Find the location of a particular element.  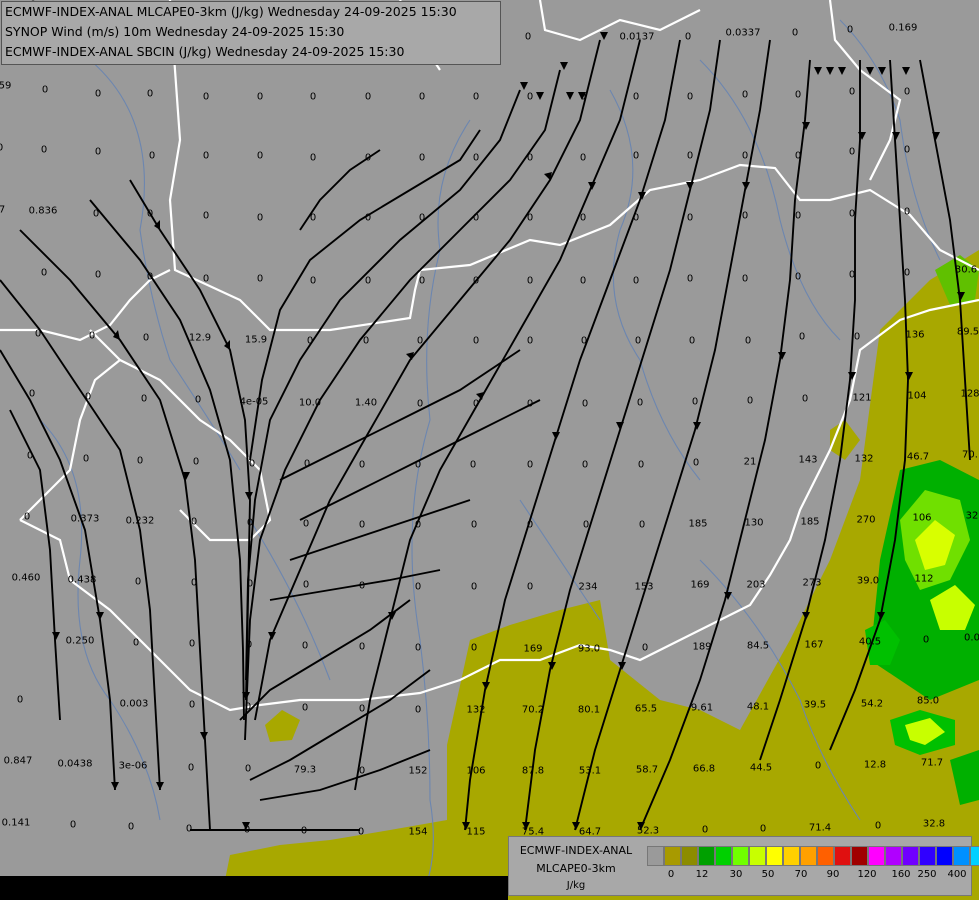

sbcin-value: 0.438 is located at coordinates (82, 580).